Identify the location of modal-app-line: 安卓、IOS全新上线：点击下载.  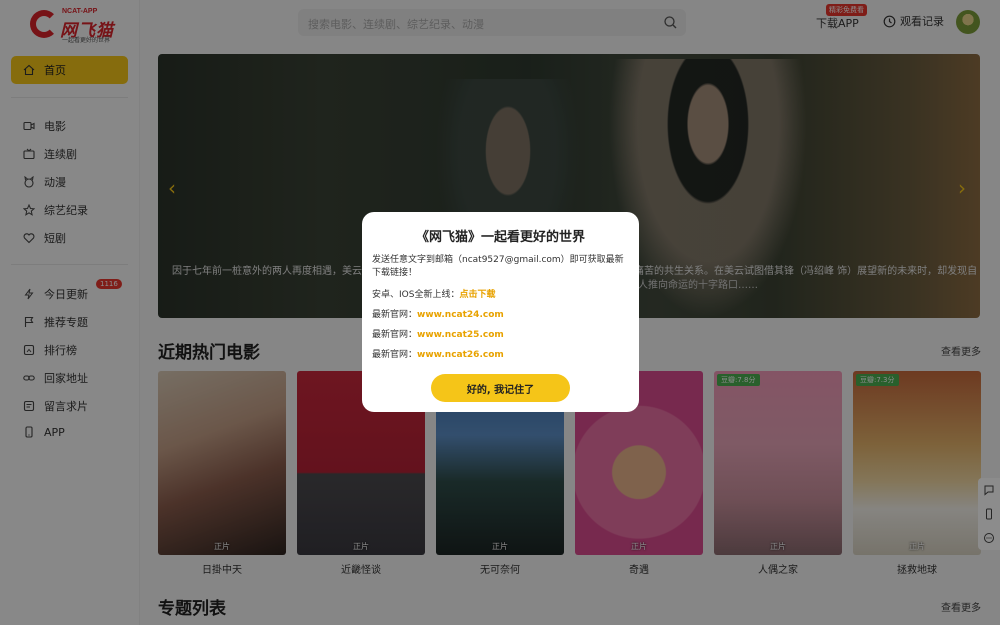
(501, 295).